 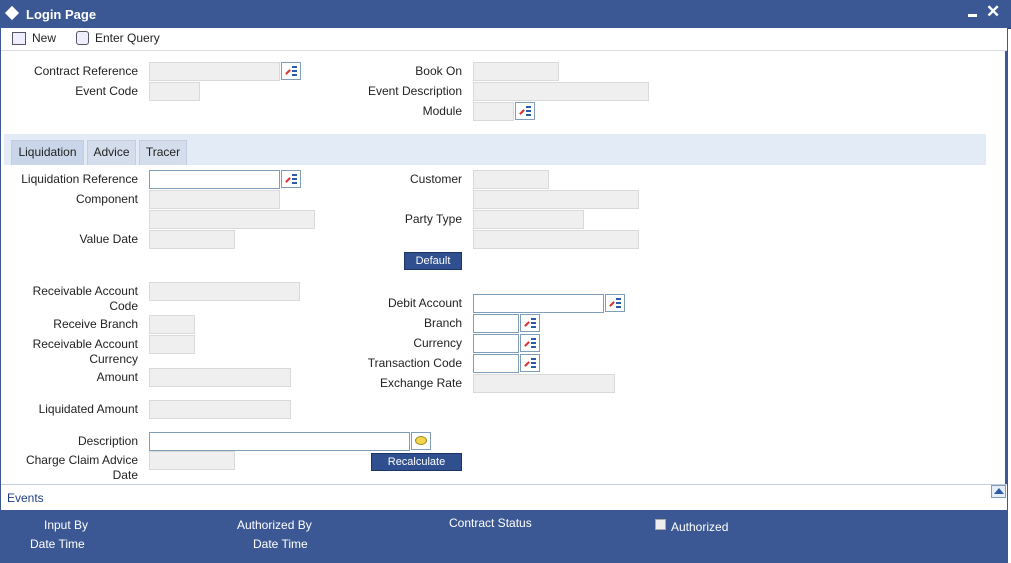 What do you see at coordinates (88, 409) in the screenshot?
I see `liquidated-amount-label: Liquidated Amount` at bounding box center [88, 409].